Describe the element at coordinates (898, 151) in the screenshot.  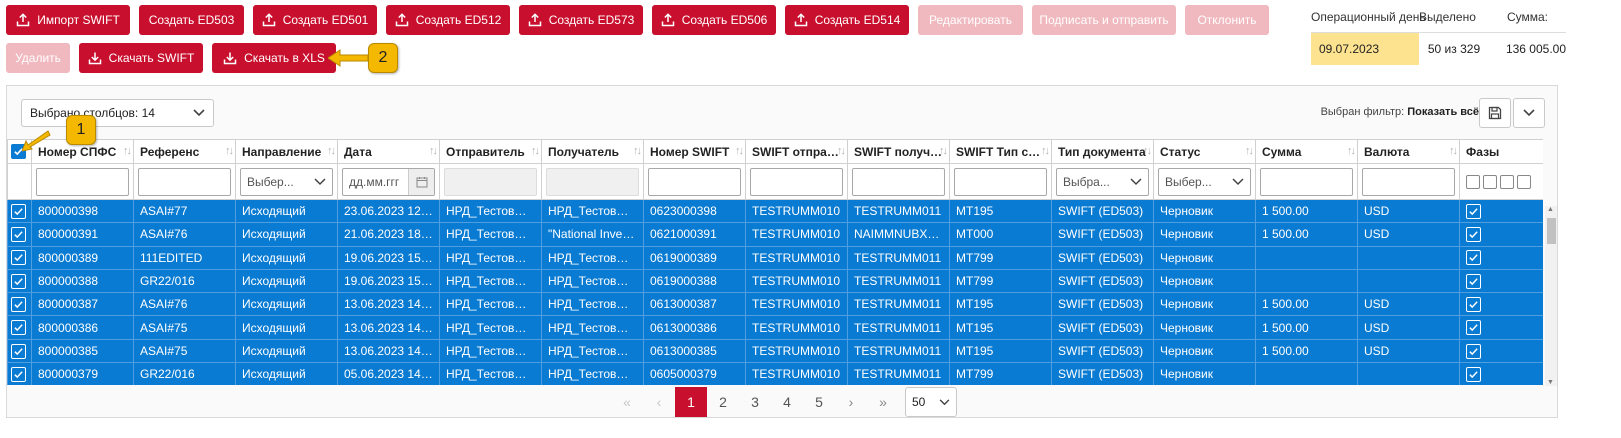
I see `column-header: SWIFT получа... ↑↓` at that location.